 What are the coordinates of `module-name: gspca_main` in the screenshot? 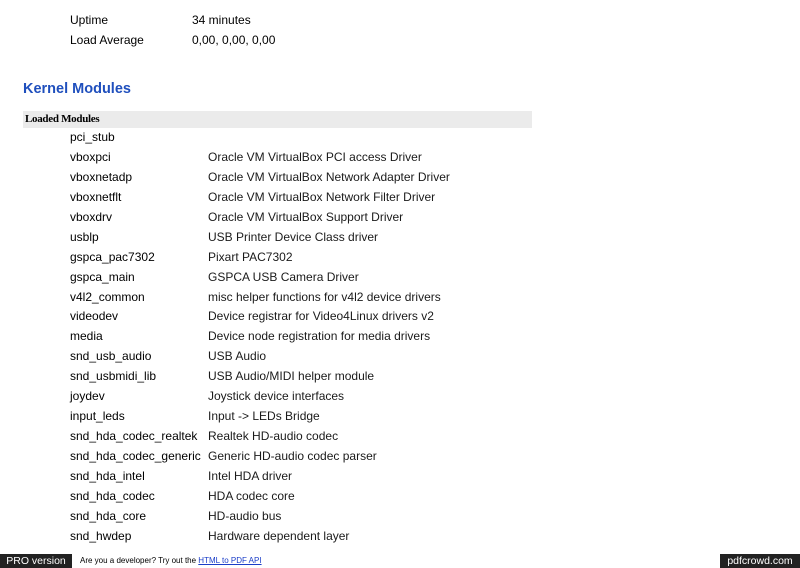 It's located at (102, 276).